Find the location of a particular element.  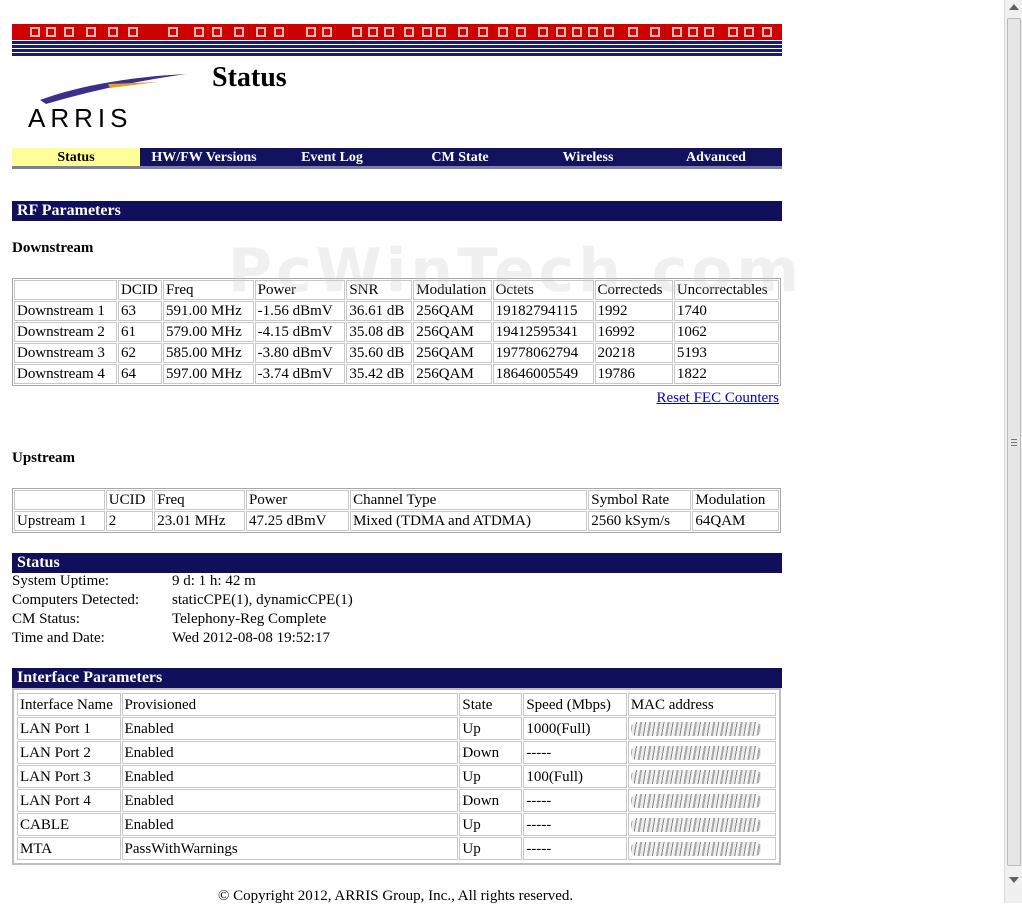

table-cell: LAN Port 4 is located at coordinates (69, 800).